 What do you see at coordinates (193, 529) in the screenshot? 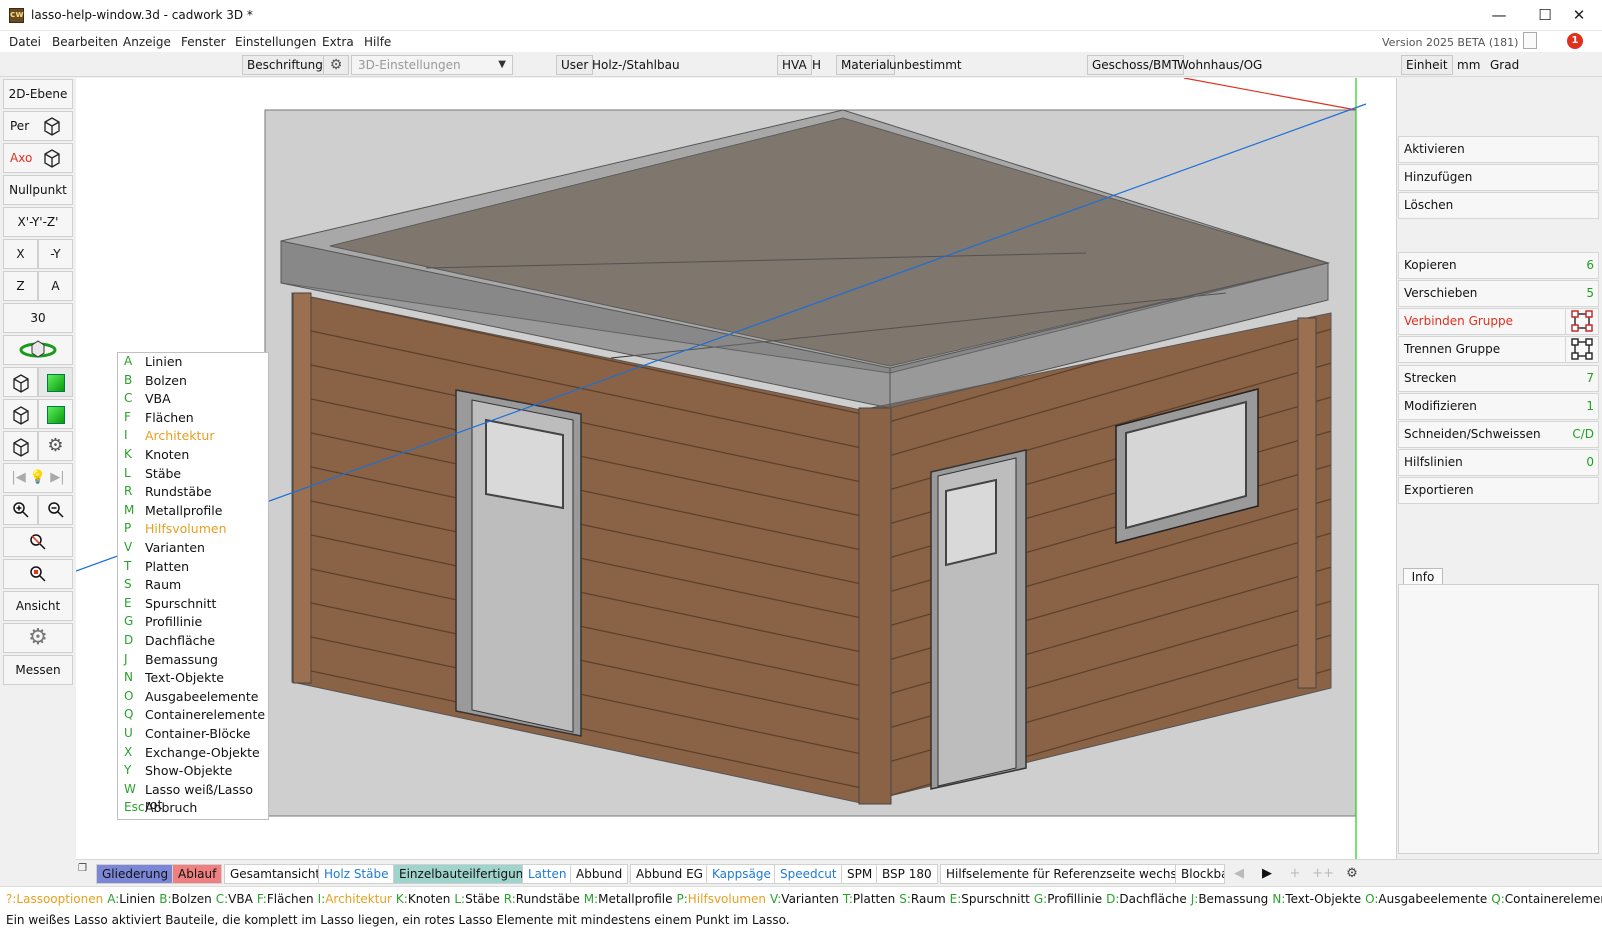
I see `lasso-menu-item: P Hilfsvolumen` at bounding box center [193, 529].